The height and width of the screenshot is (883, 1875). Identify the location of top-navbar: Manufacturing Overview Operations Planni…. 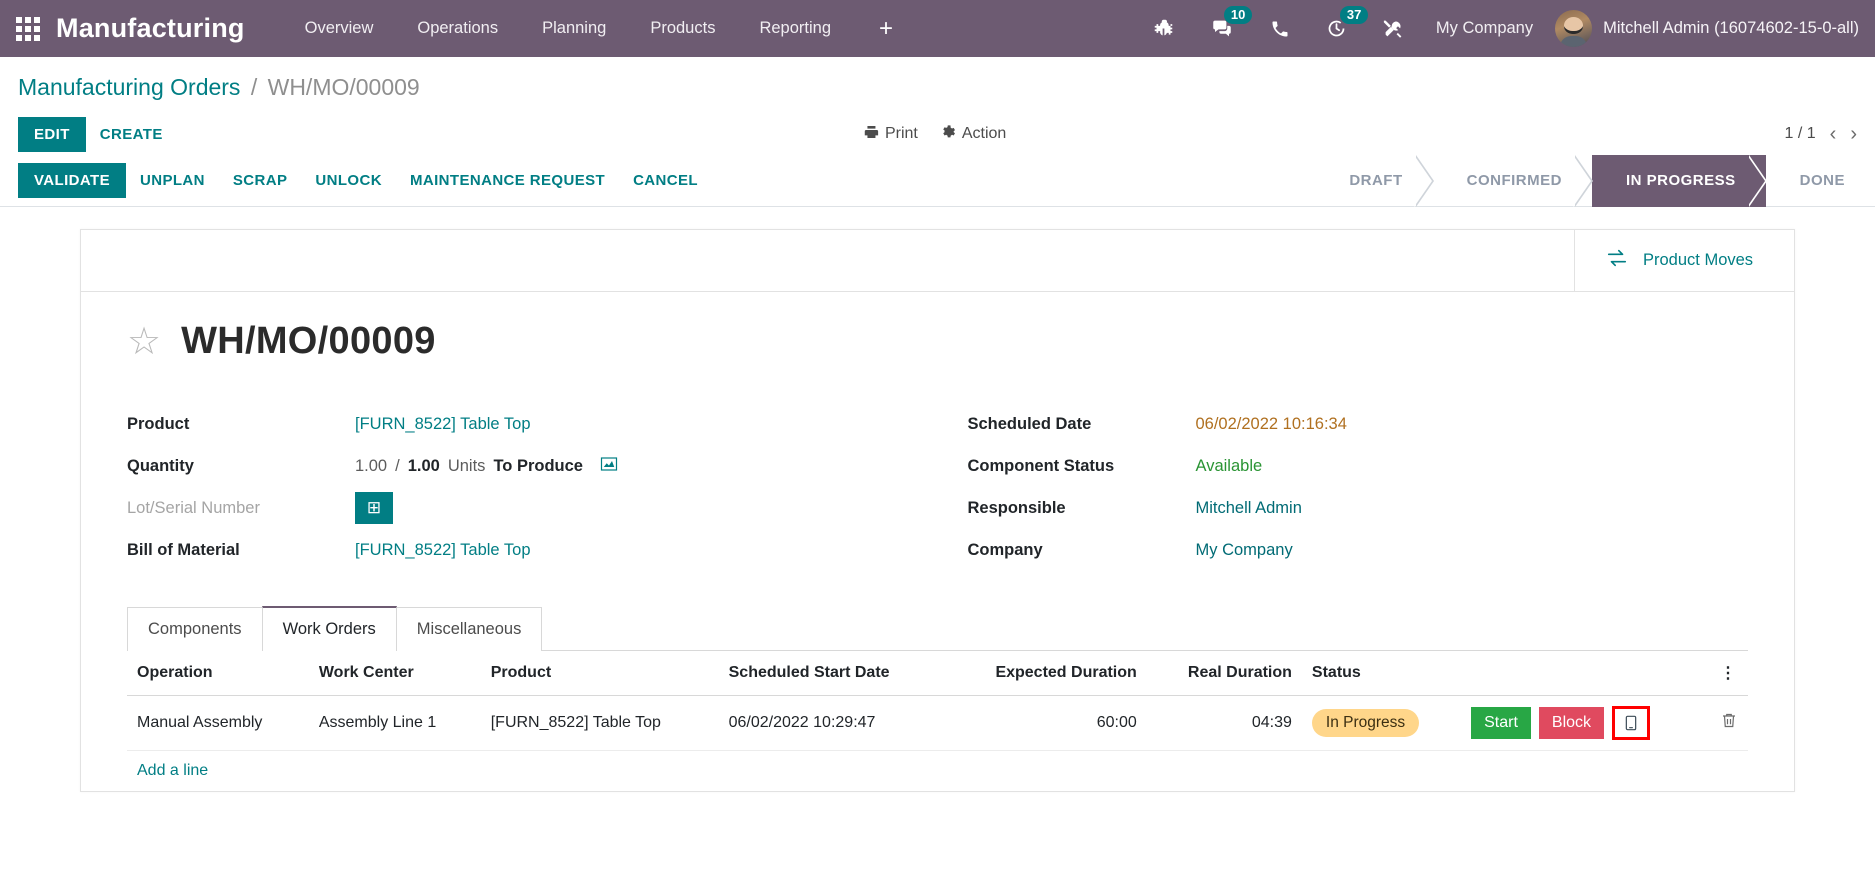
(937, 28).